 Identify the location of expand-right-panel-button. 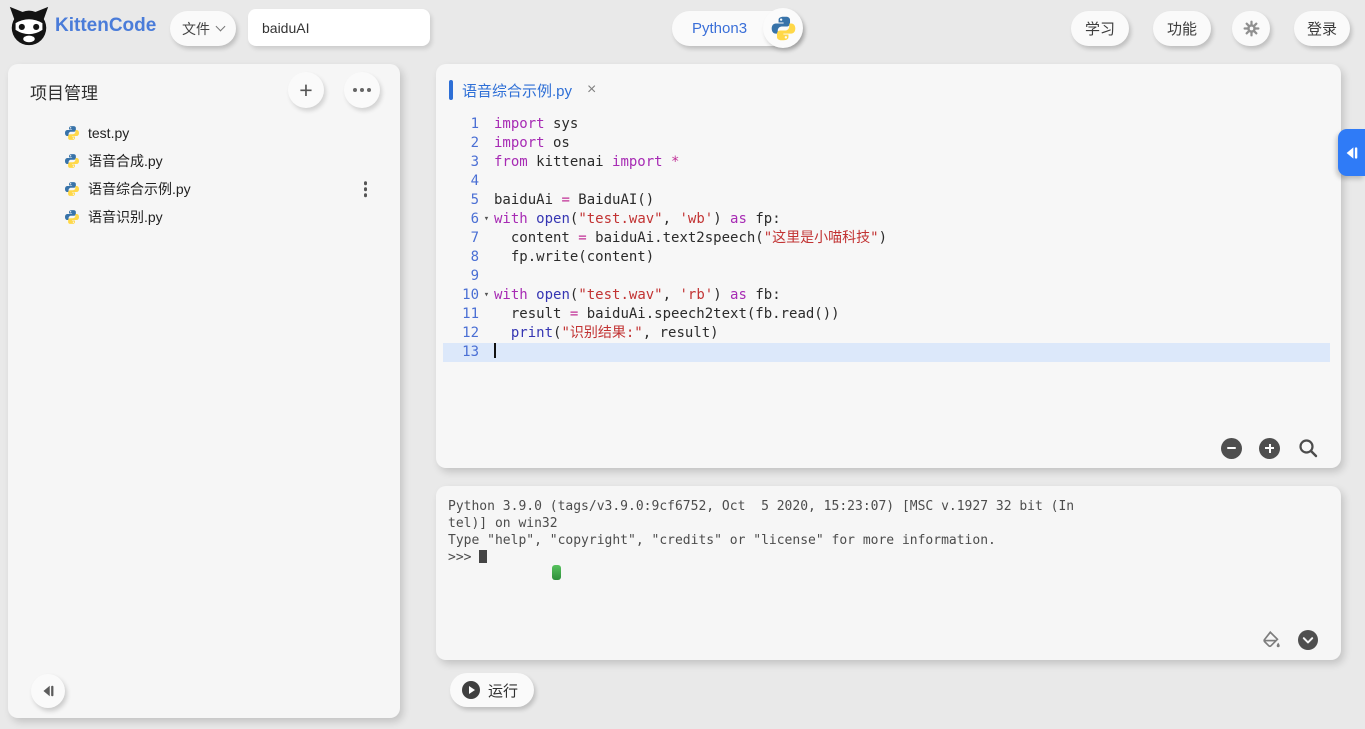
(1351, 152).